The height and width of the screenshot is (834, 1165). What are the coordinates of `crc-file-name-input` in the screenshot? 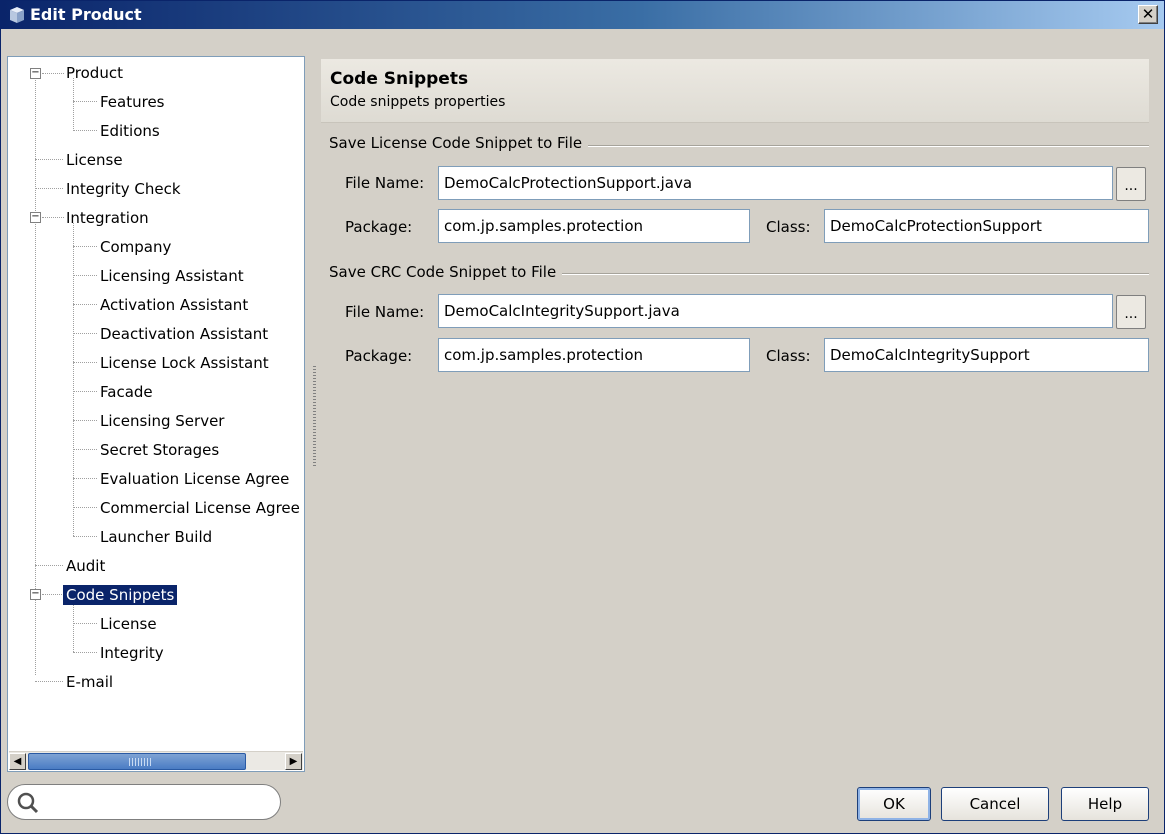 It's located at (775, 311).